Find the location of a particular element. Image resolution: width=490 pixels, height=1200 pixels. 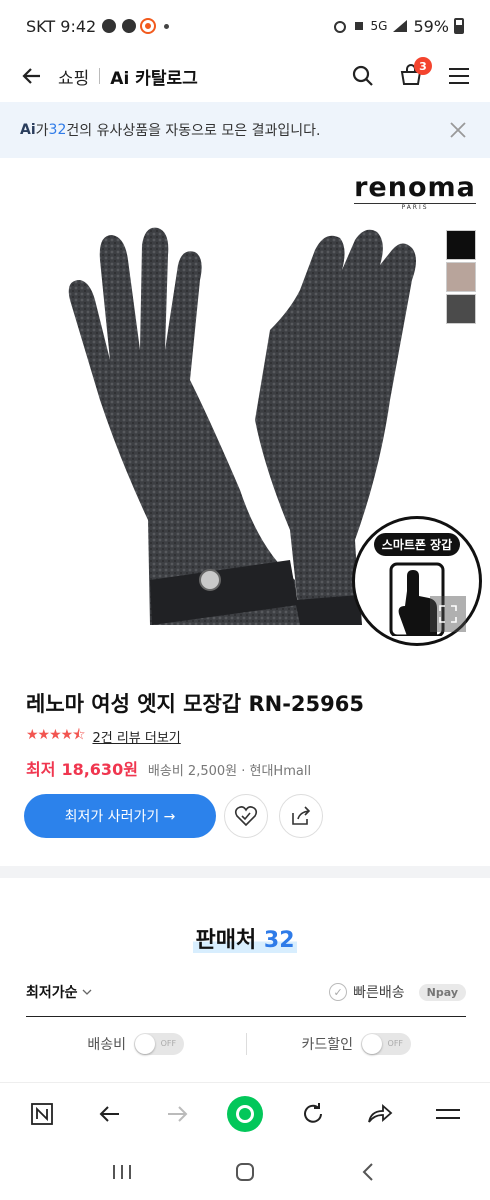

brand-logo: renoma PARIS is located at coordinates (415, 191).